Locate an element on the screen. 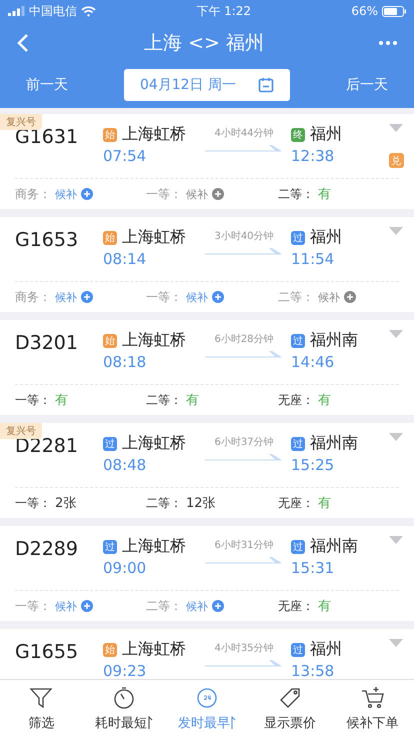 This screenshot has height=736, width=414. time-text: 15:31 is located at coordinates (313, 568).